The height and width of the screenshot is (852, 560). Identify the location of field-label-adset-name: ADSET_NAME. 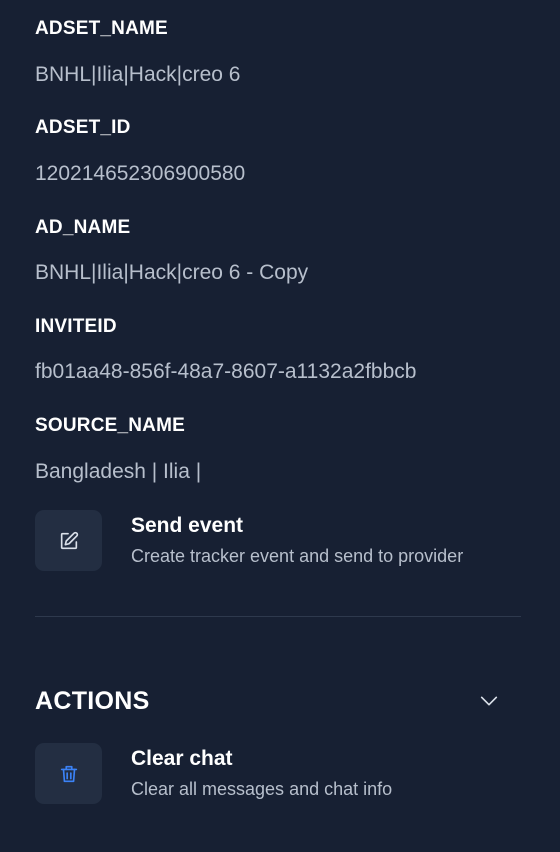
(101, 28).